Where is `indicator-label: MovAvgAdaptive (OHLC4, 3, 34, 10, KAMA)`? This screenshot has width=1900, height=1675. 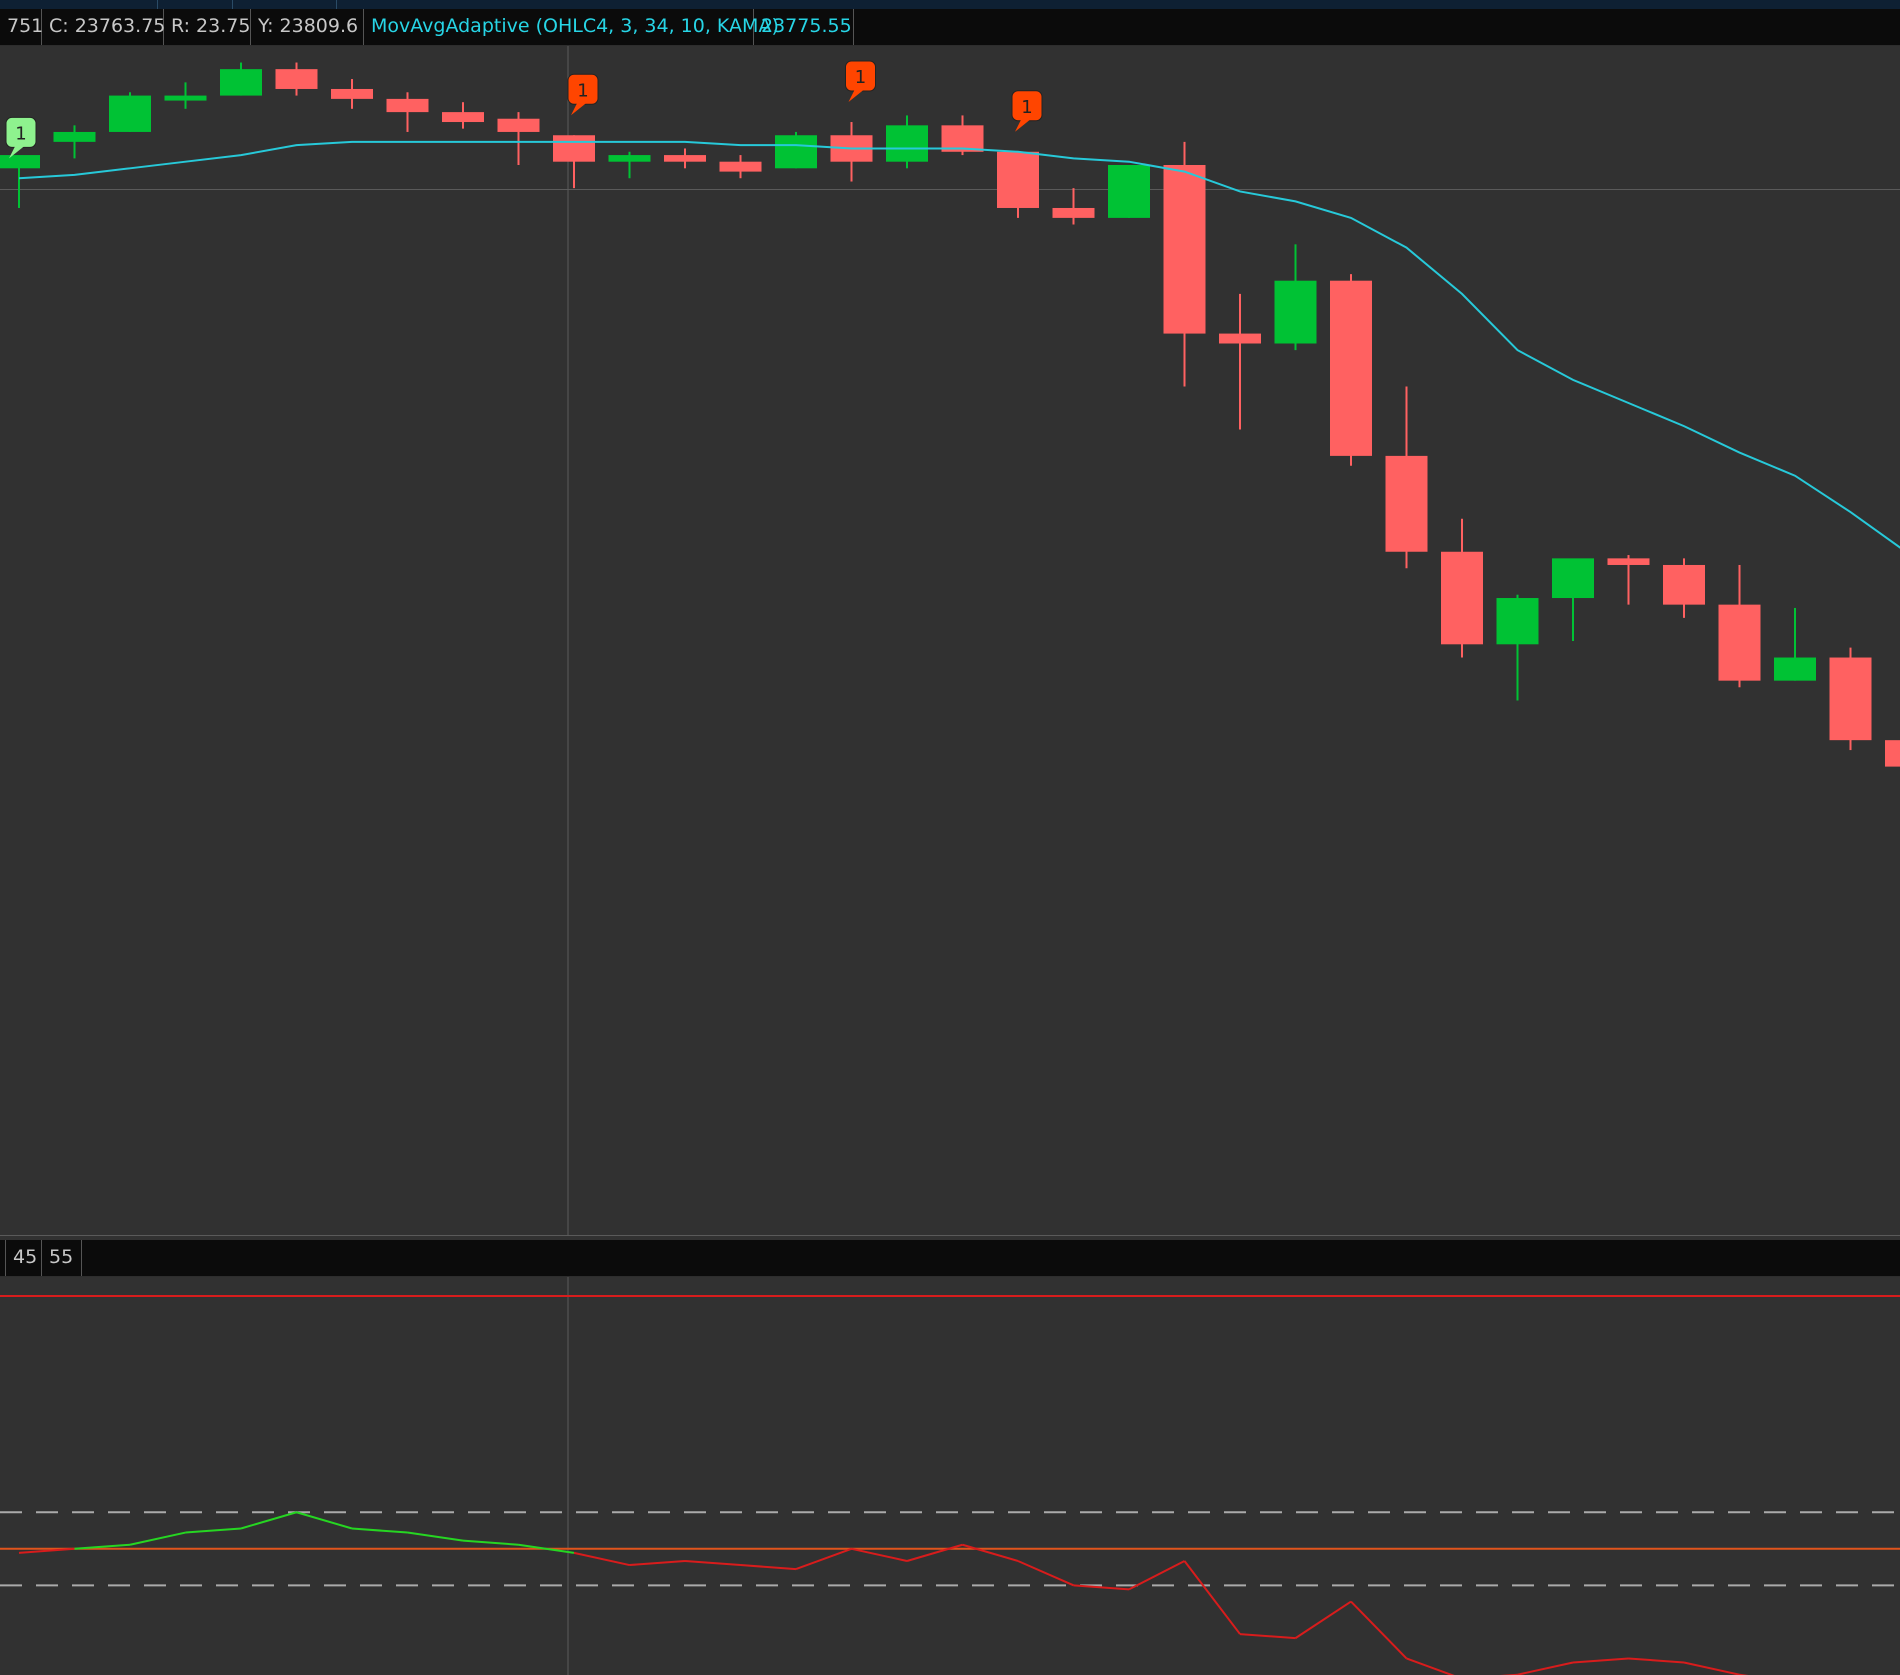
indicator-label: MovAvgAdaptive (OHLC4, 3, 34, 10, KAMA) is located at coordinates (571, 27).